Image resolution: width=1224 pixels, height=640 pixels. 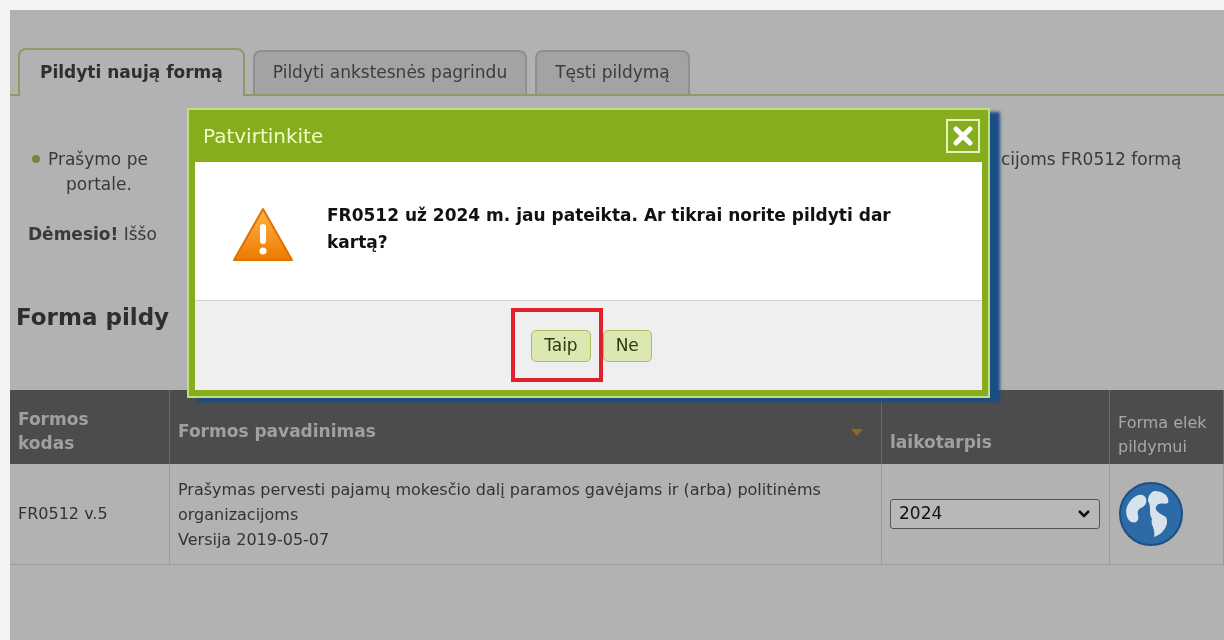 What do you see at coordinates (98, 159) in the screenshot?
I see `notice-text: Prašymo pe` at bounding box center [98, 159].